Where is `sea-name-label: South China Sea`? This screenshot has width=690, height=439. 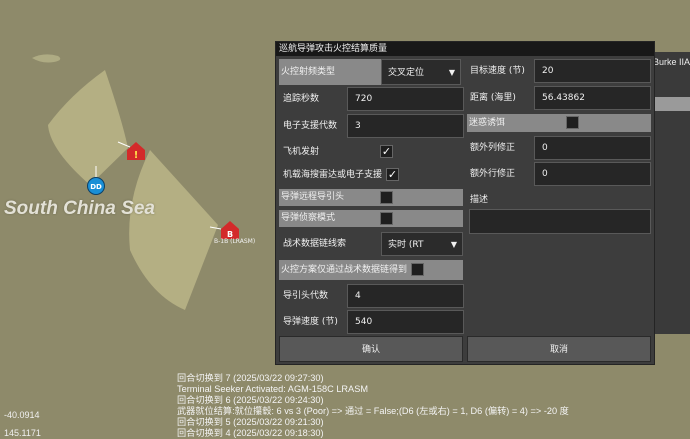
sea-name-label: South China Sea is located at coordinates (79, 208).